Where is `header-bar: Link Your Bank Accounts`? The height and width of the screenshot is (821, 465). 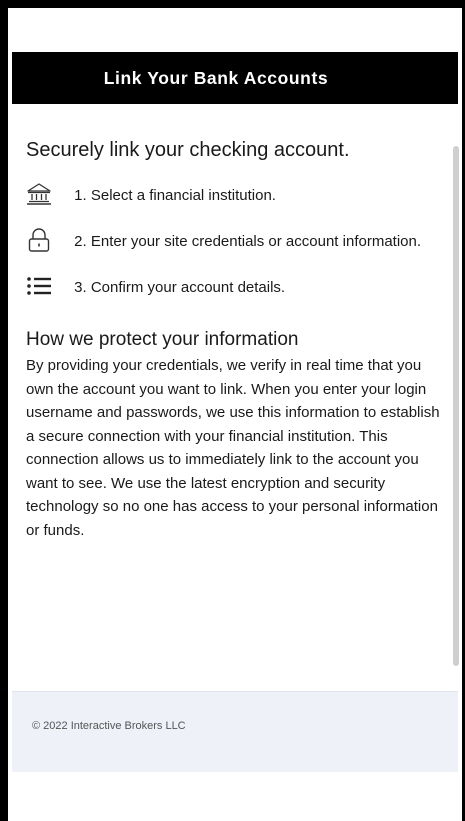
header-bar: Link Your Bank Accounts is located at coordinates (235, 78).